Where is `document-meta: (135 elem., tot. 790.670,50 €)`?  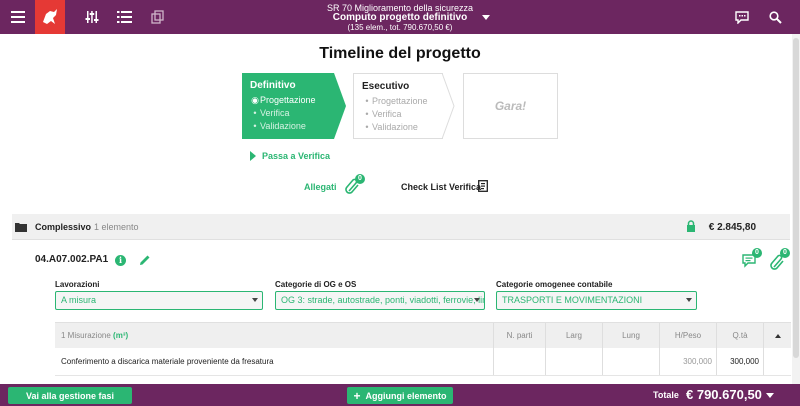 document-meta: (135 elem., tot. 790.670,50 €) is located at coordinates (400, 27).